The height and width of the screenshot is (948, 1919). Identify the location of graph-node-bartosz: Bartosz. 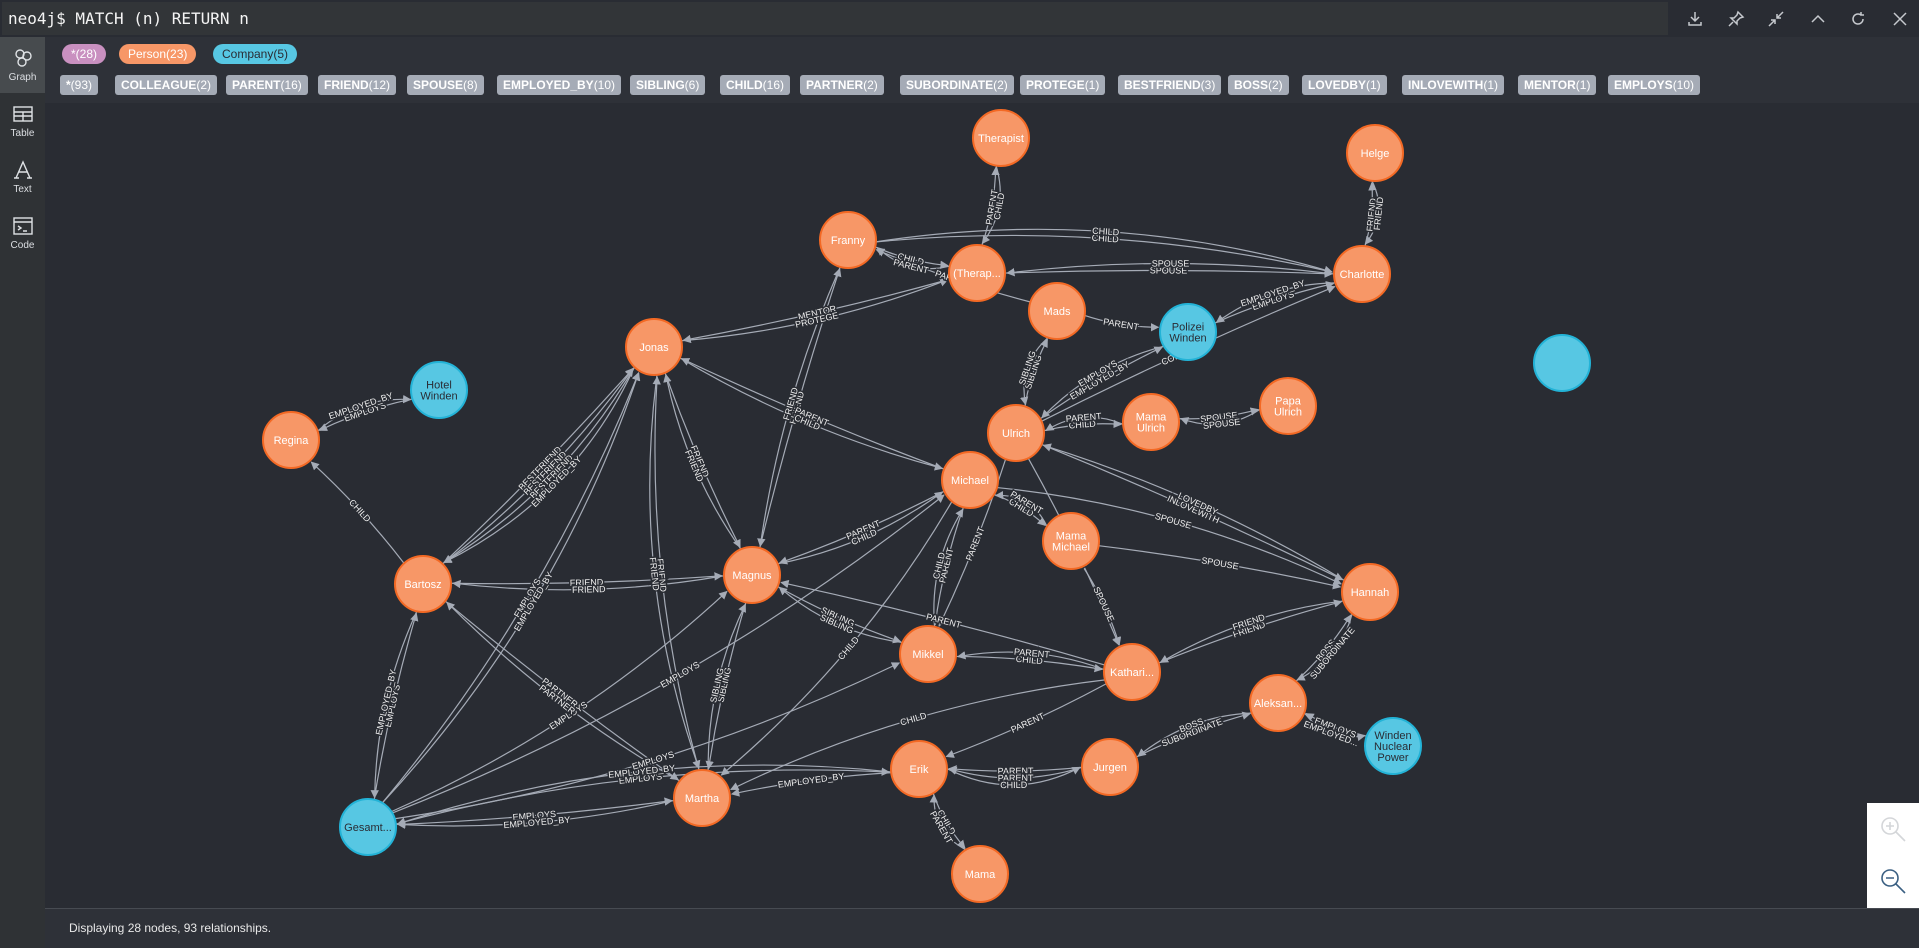
(423, 584).